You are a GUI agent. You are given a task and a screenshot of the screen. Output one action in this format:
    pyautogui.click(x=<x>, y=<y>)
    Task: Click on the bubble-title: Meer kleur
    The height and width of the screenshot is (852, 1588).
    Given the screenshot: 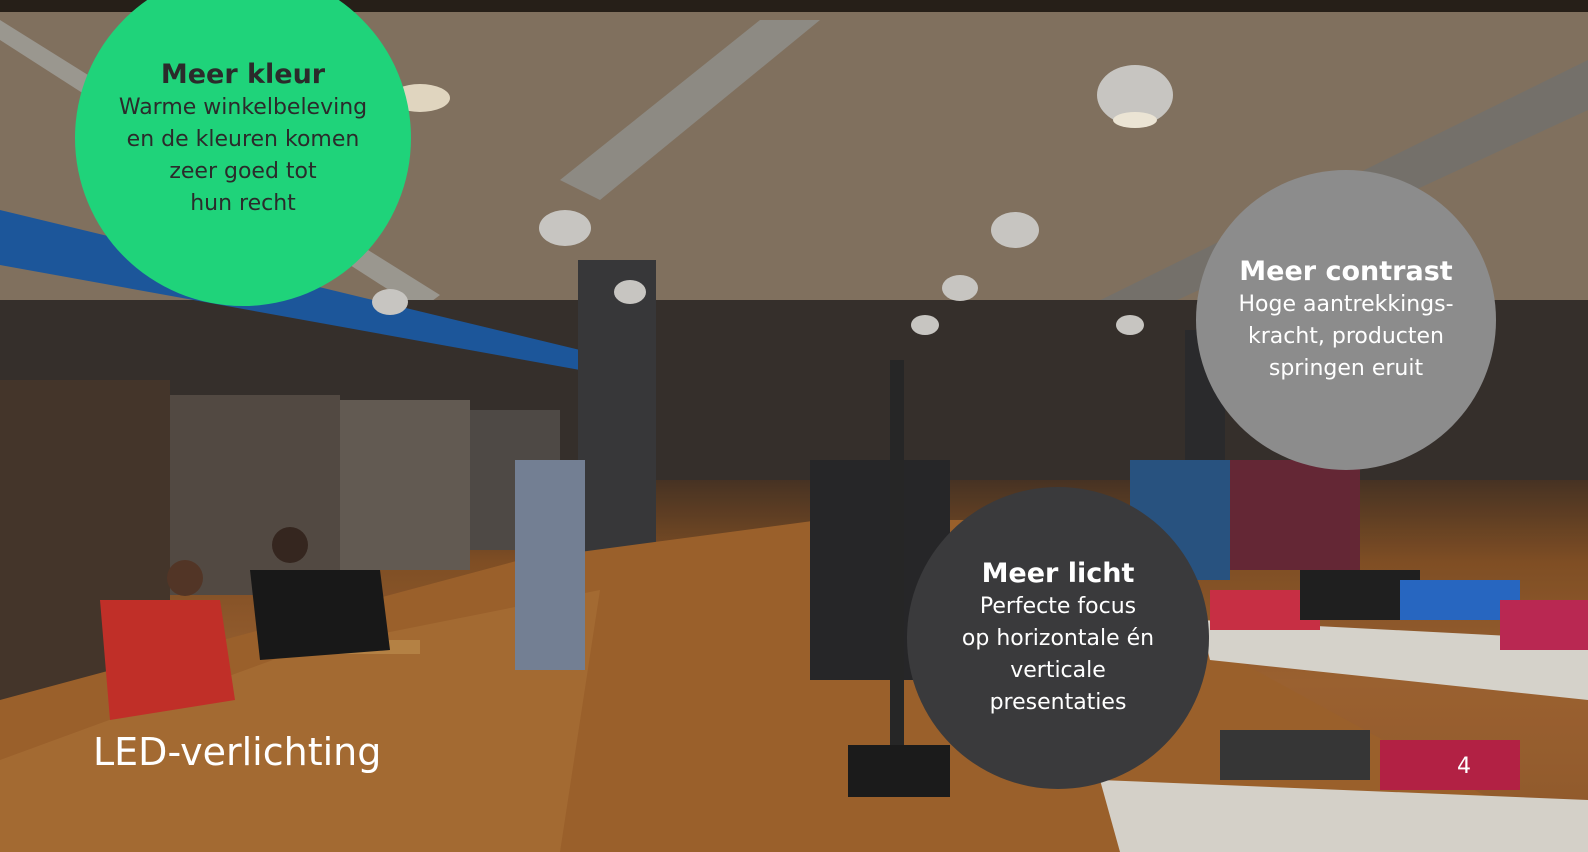 What is the action you would take?
    pyautogui.click(x=243, y=74)
    